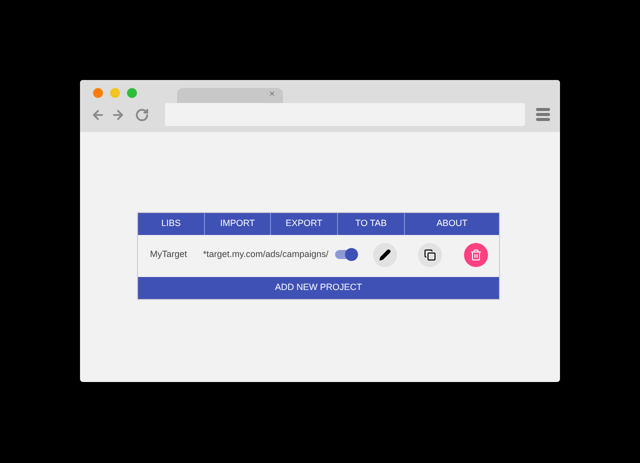 The width and height of the screenshot is (640, 463). What do you see at coordinates (98, 115) in the screenshot?
I see `back-icon` at bounding box center [98, 115].